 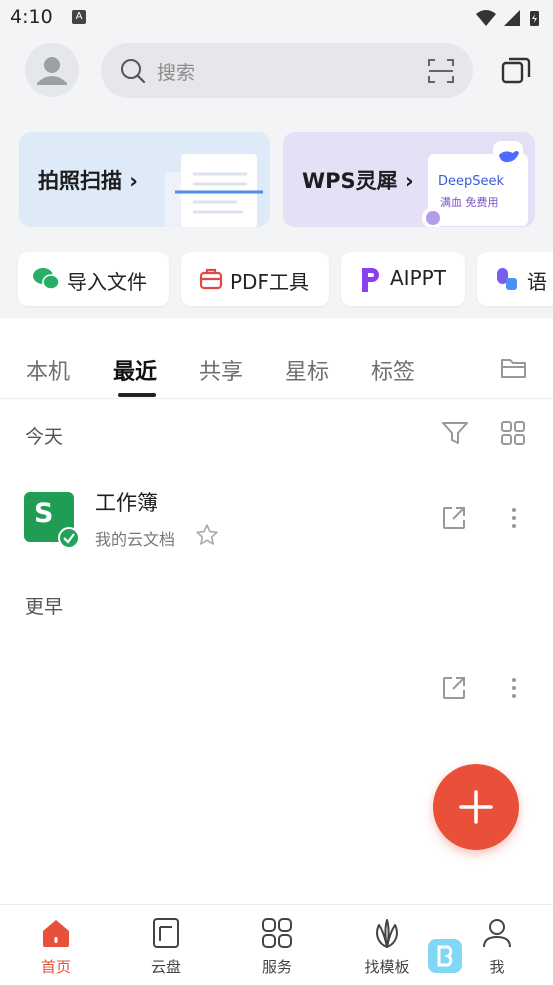 I want to click on voice-icon, so click(x=507, y=279).